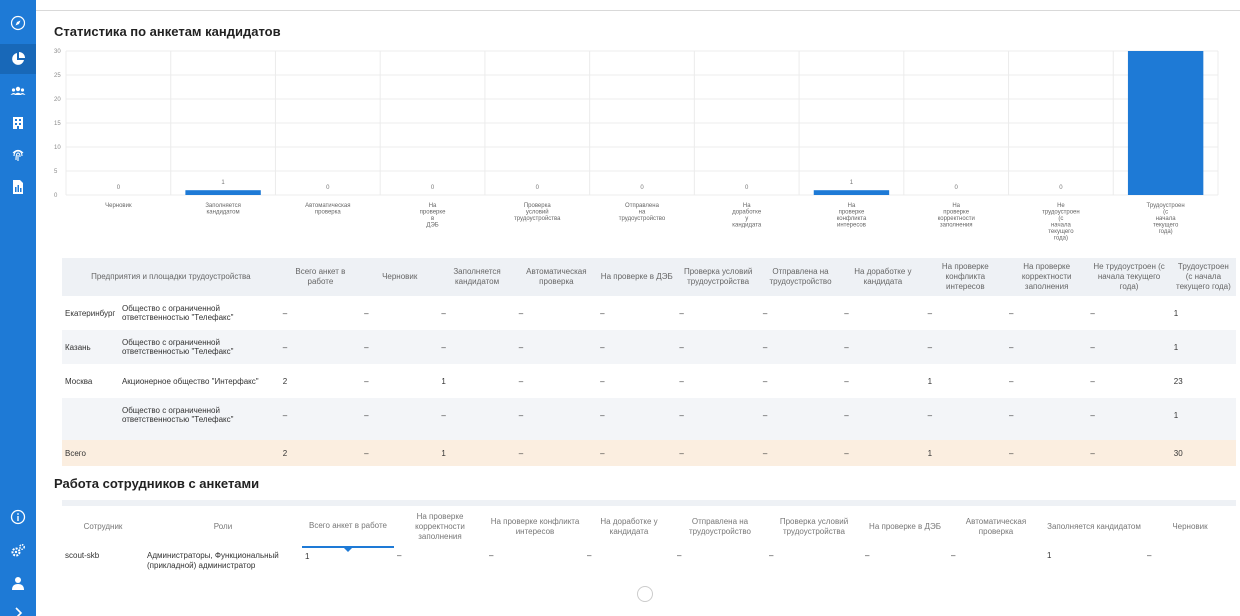  What do you see at coordinates (90, 313) in the screenshot?
I see `city-link: Екатеринбург` at bounding box center [90, 313].